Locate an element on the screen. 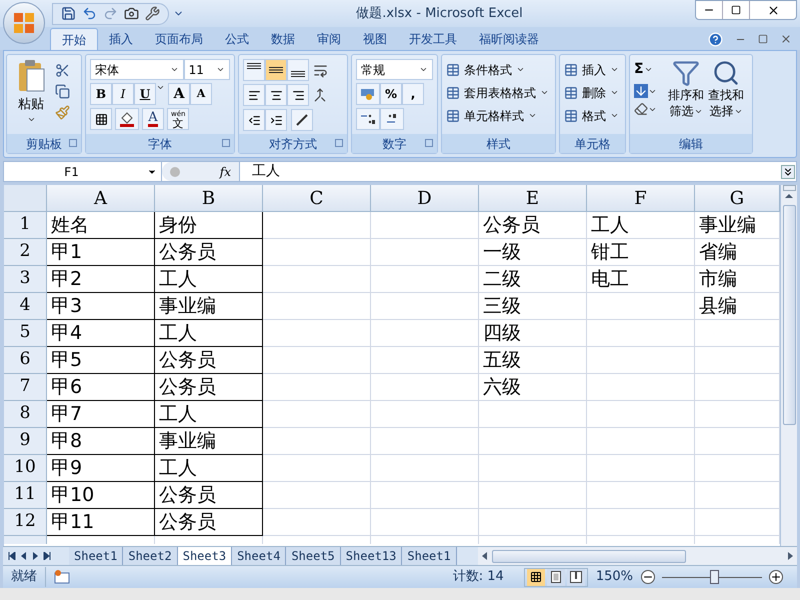 The height and width of the screenshot is (600, 800). ribbon-tab: 开始 is located at coordinates (74, 39).